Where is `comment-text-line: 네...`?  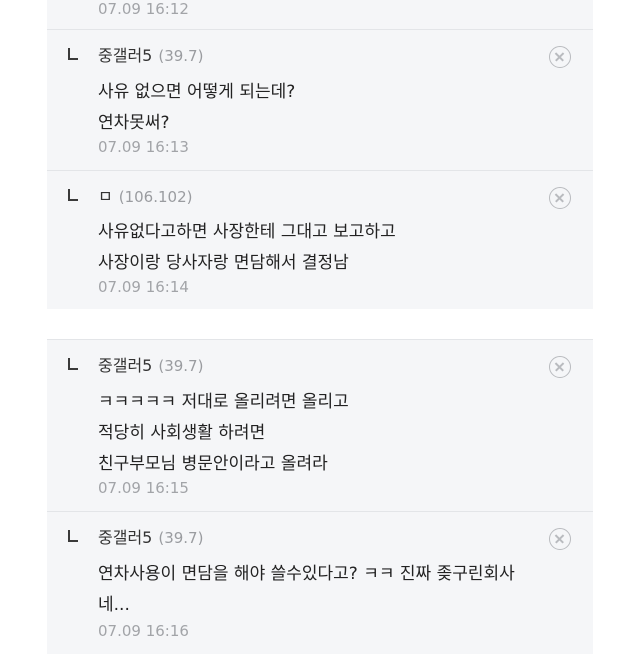 comment-text-line: 네... is located at coordinates (114, 605).